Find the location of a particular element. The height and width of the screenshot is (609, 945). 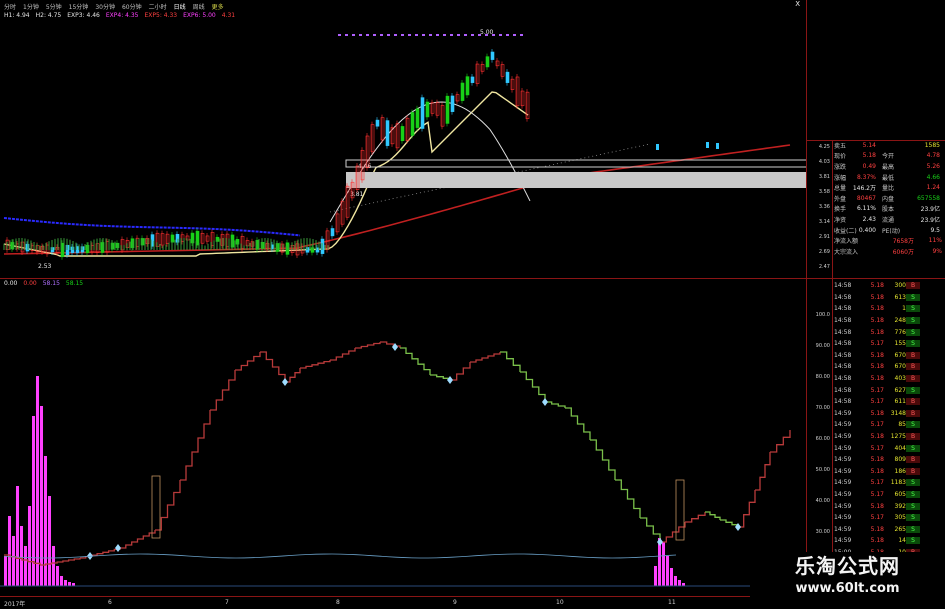

fund-flow-rows: 净流入额 7658万 11% 大宗流入 6060万 9% is located at coordinates (888, 245).